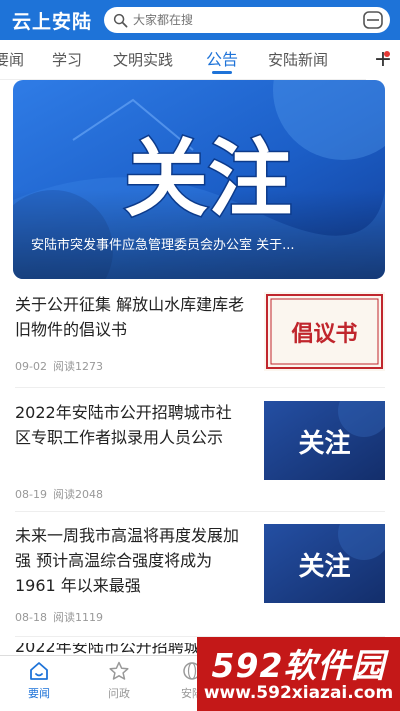  Describe the element at coordinates (387, 54) in the screenshot. I see `notification-dot` at that location.